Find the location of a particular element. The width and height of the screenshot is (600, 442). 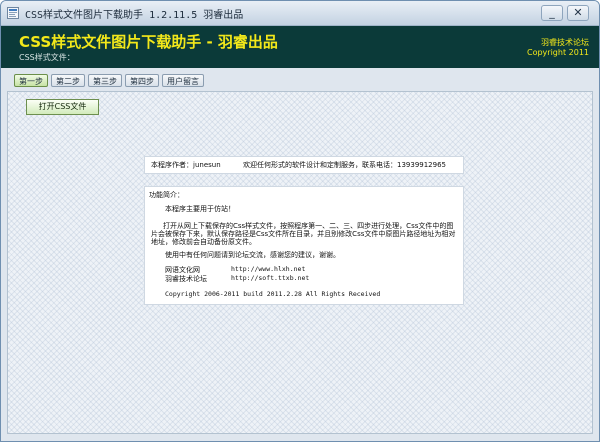

banner-forum-info: 羽睿技术论坛 Copyright 2011 is located at coordinates (558, 48).